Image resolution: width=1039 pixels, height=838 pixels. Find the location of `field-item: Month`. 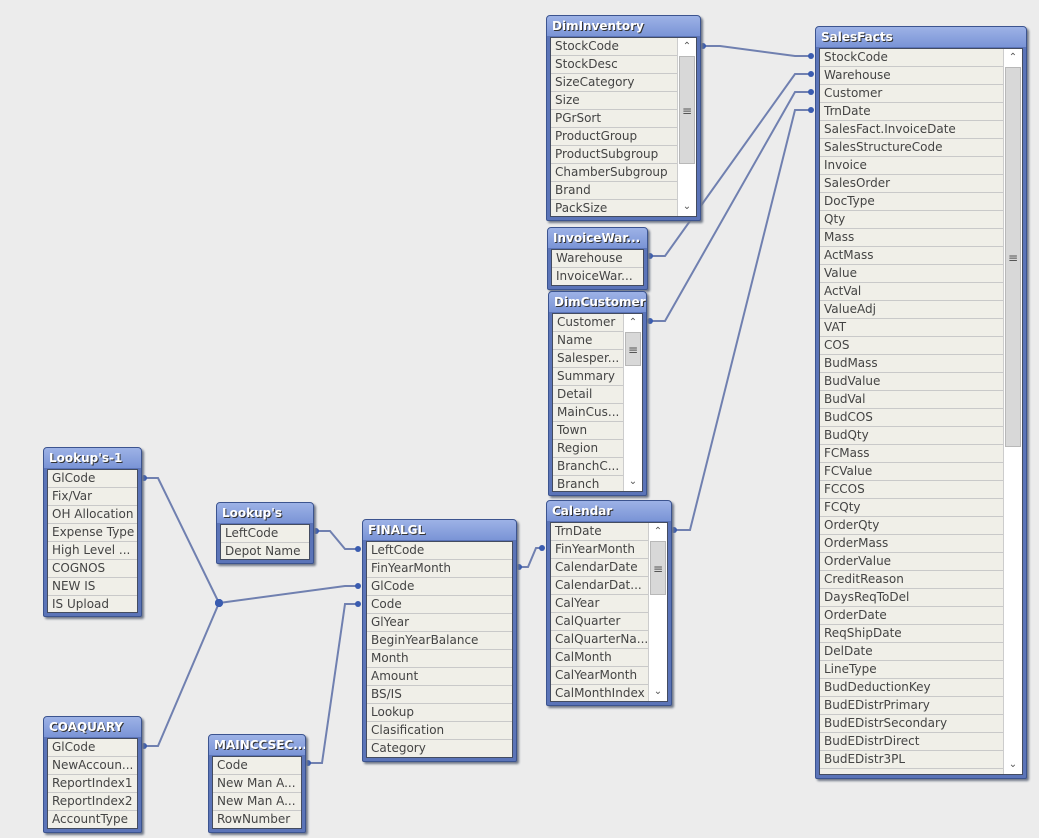

field-item: Month is located at coordinates (439, 659).